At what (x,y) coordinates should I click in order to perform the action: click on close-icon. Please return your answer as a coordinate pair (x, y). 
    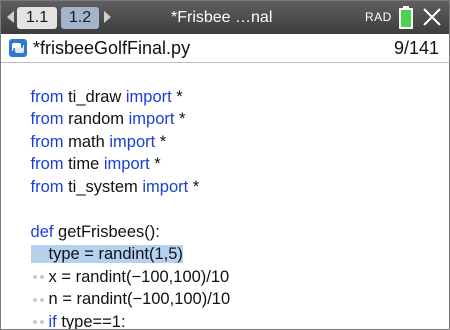
    Looking at the image, I should click on (432, 17).